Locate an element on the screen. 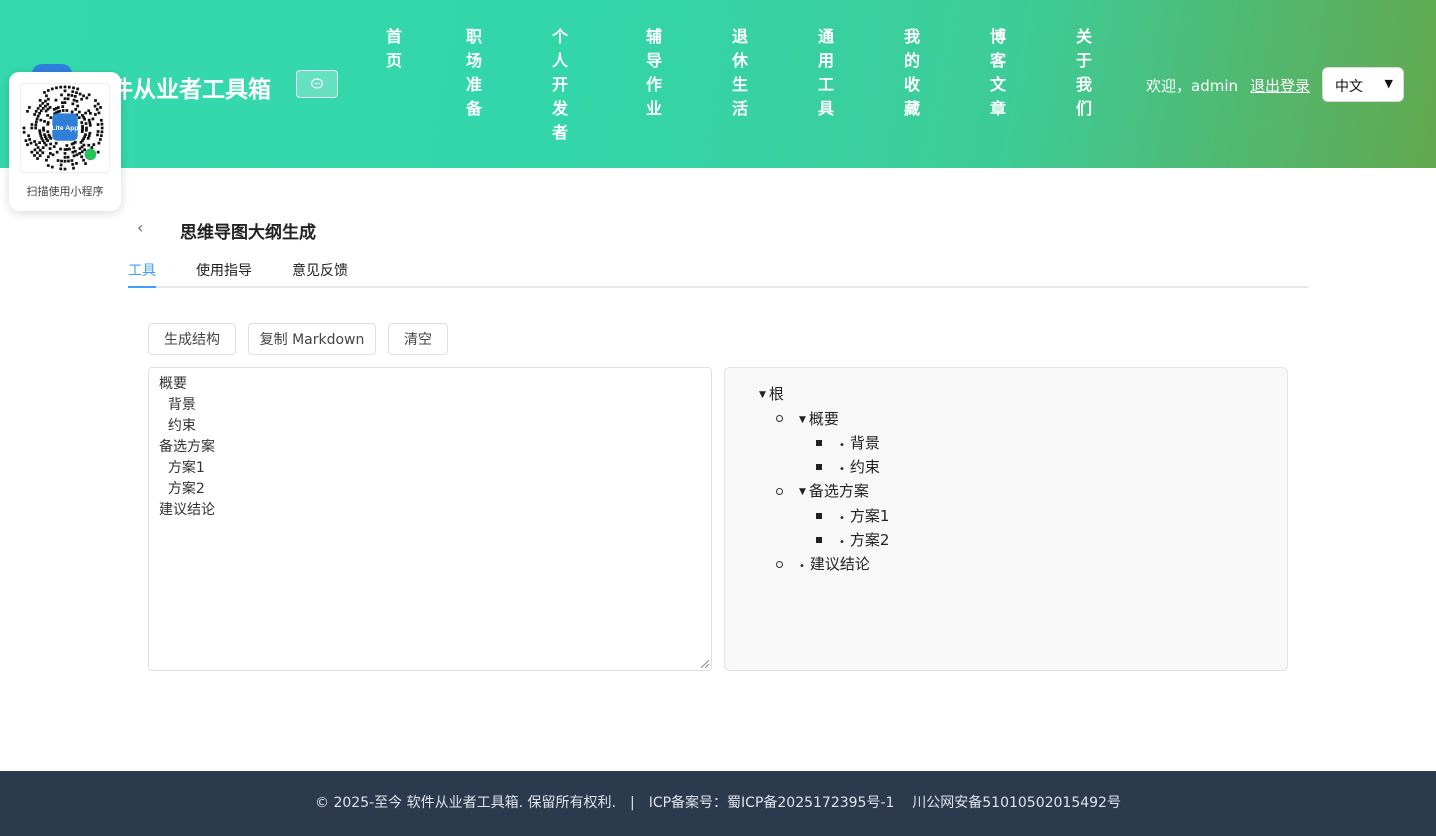  qr-code: Lite App is located at coordinates (65, 128).